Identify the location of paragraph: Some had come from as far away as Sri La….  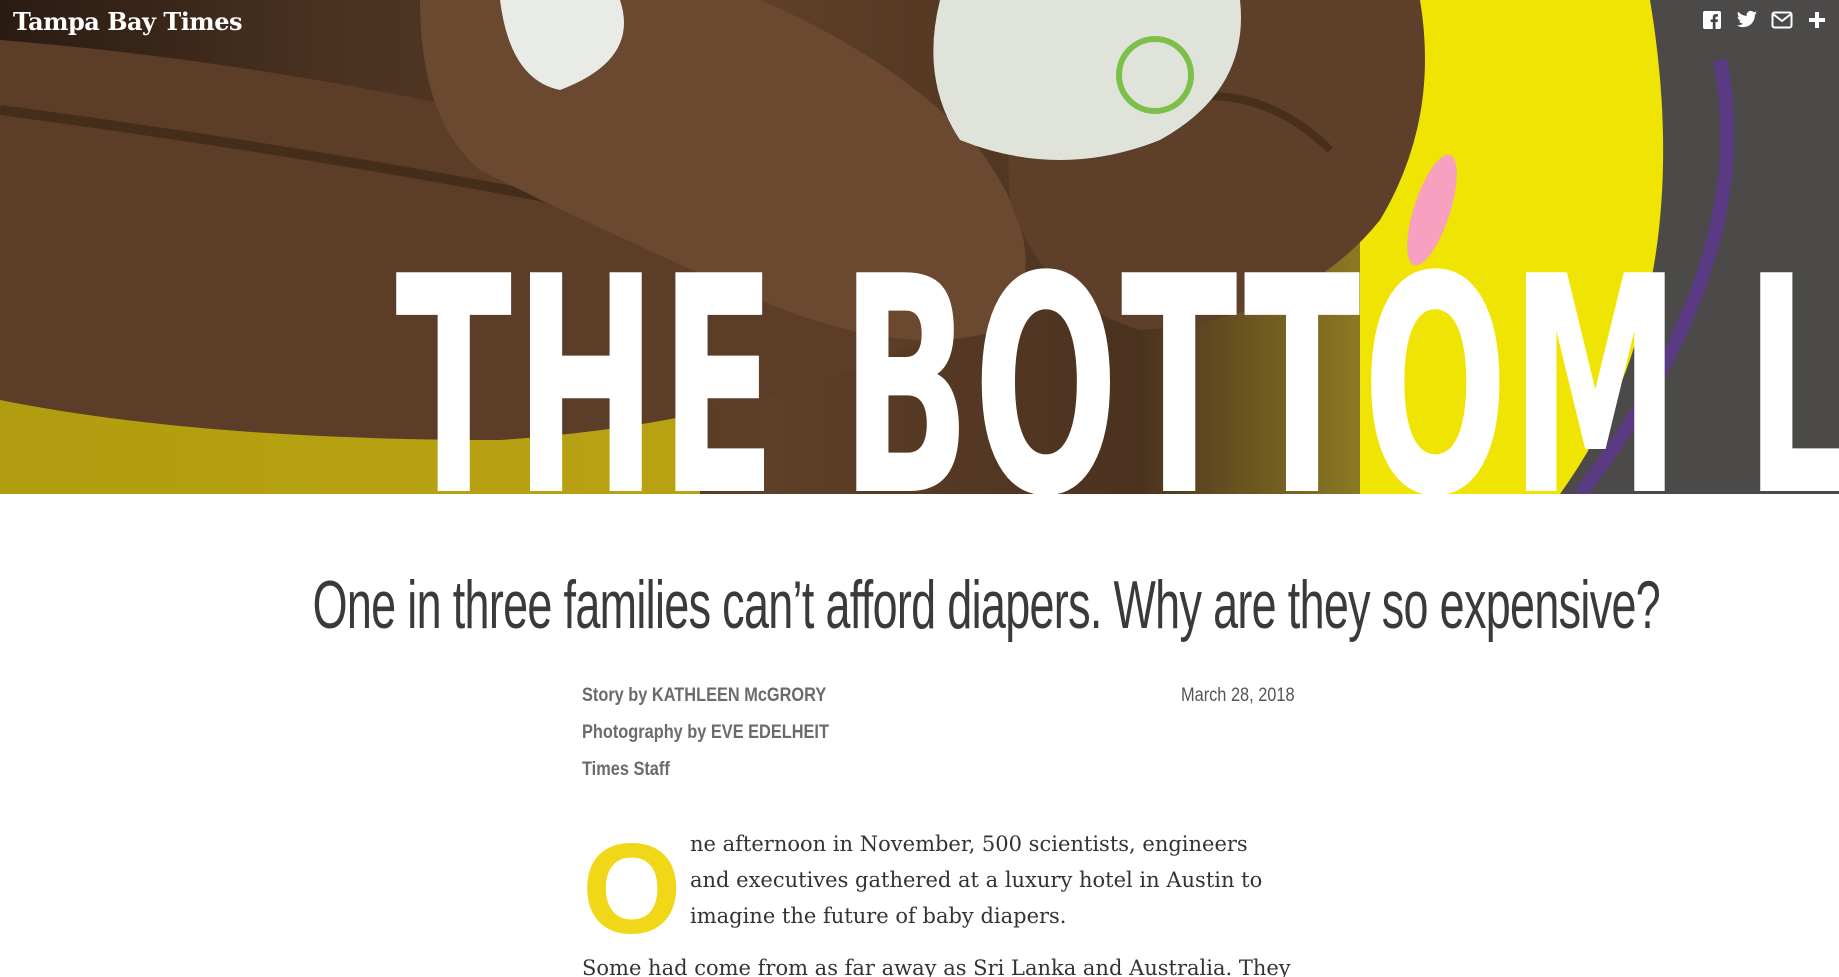
(936, 966).